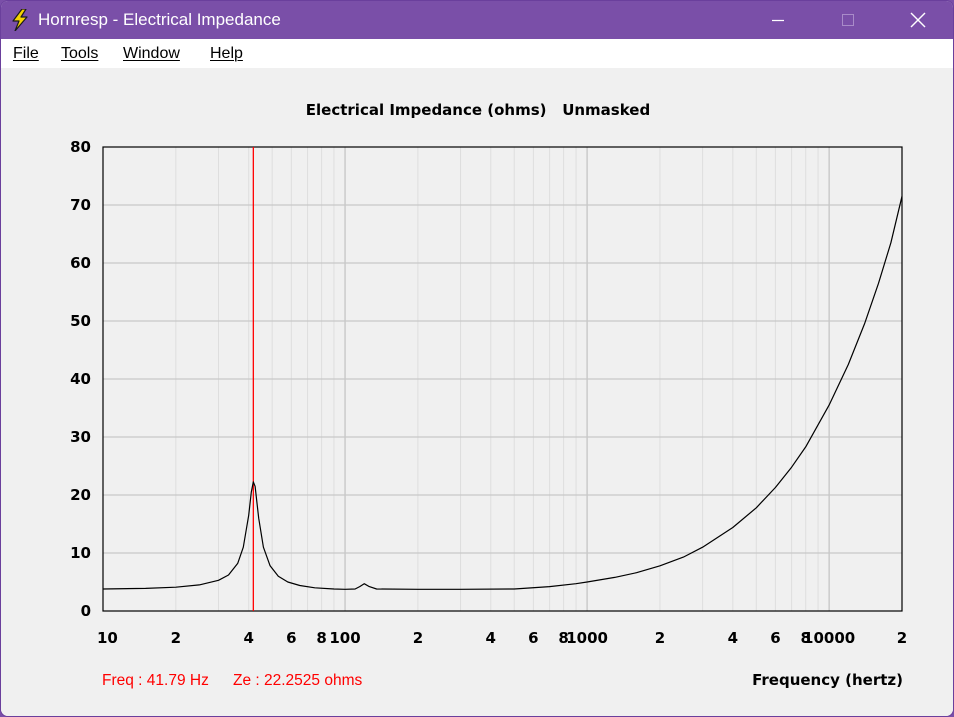  Describe the element at coordinates (321, 638) in the screenshot. I see `x-tick-label: 8` at that location.